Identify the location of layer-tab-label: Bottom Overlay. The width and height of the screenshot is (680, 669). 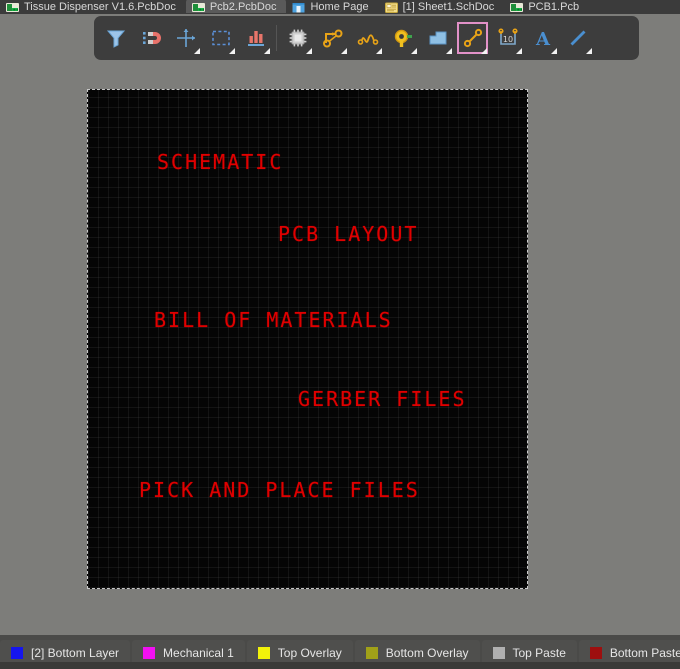
(427, 652).